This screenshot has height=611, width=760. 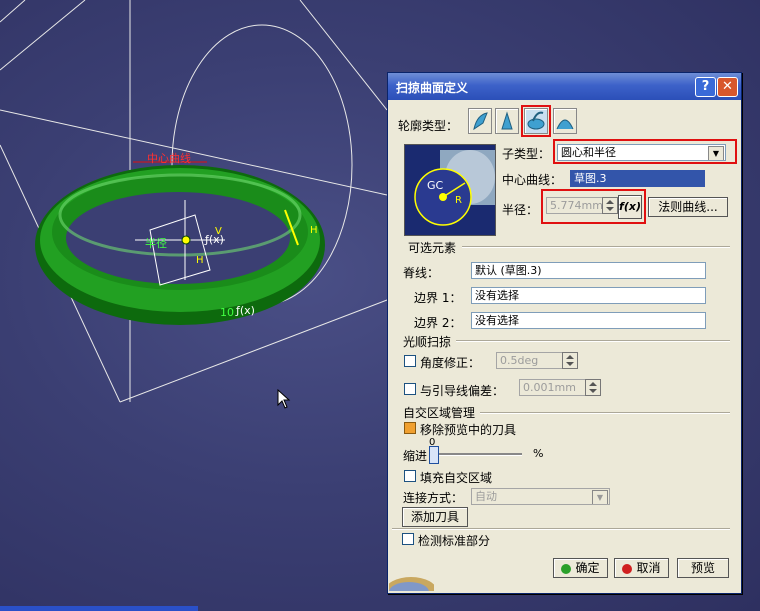 What do you see at coordinates (408, 539) in the screenshot?
I see `check-standard-checkbox` at bounding box center [408, 539].